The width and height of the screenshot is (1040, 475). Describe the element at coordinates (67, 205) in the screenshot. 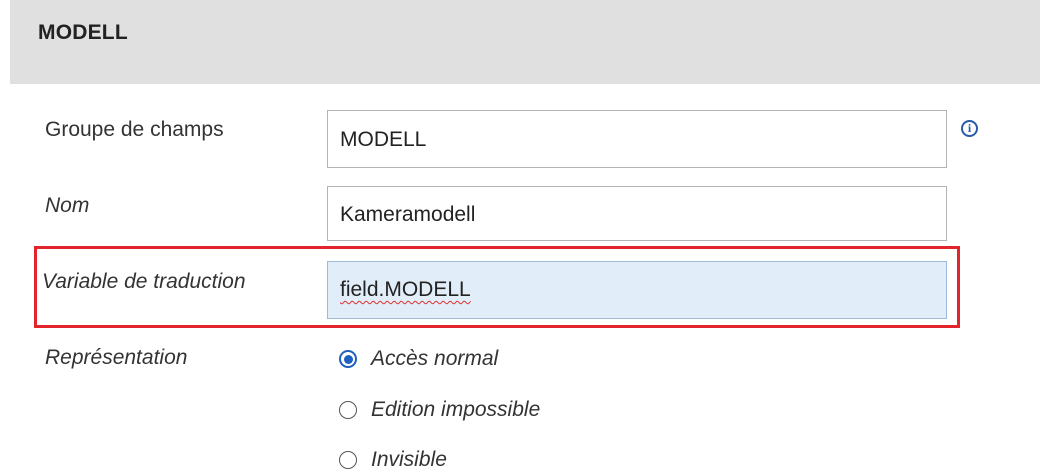

I see `name-label: Nom` at that location.